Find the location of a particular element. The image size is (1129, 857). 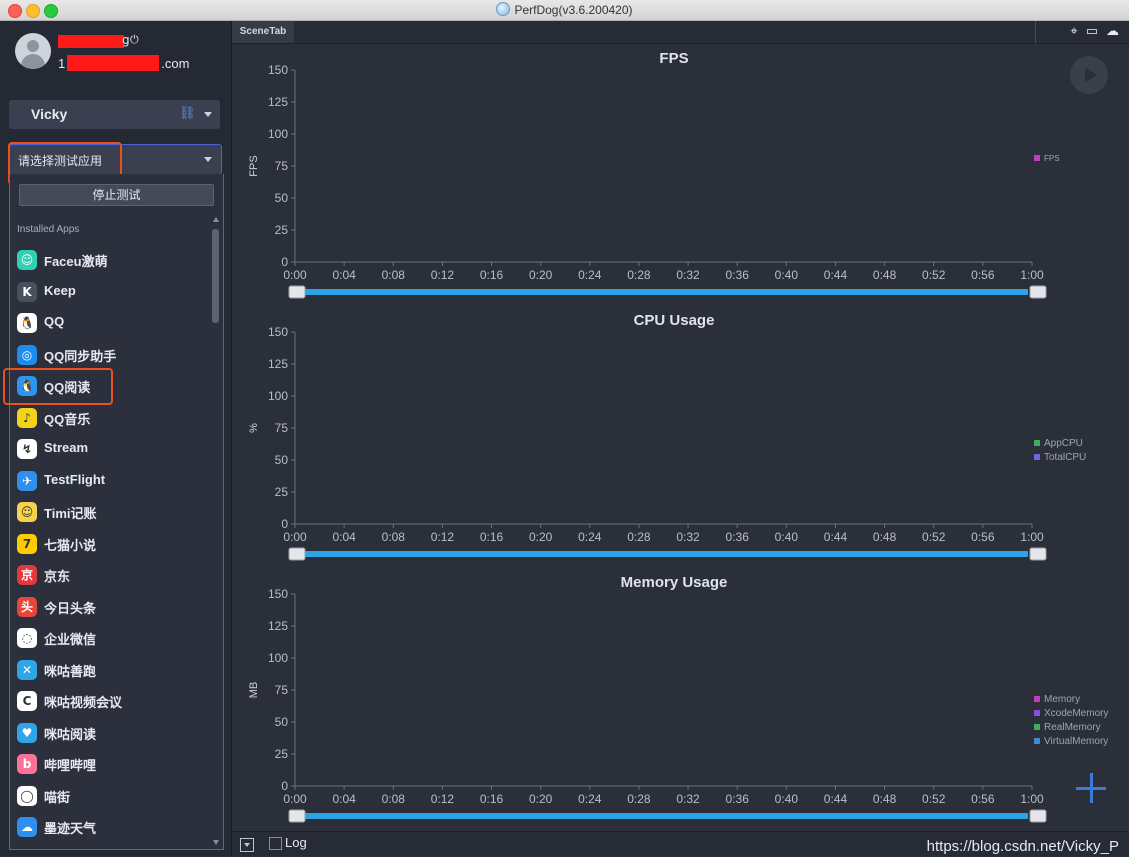

log-checkbox is located at coordinates (275, 843).